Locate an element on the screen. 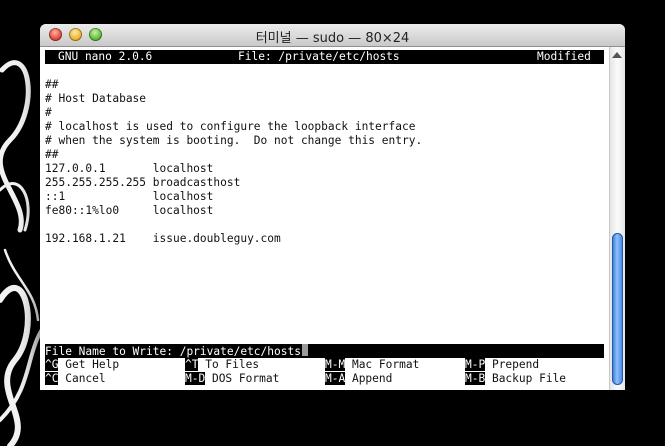 The height and width of the screenshot is (446, 665). vertical-scrollbar is located at coordinates (617, 218).